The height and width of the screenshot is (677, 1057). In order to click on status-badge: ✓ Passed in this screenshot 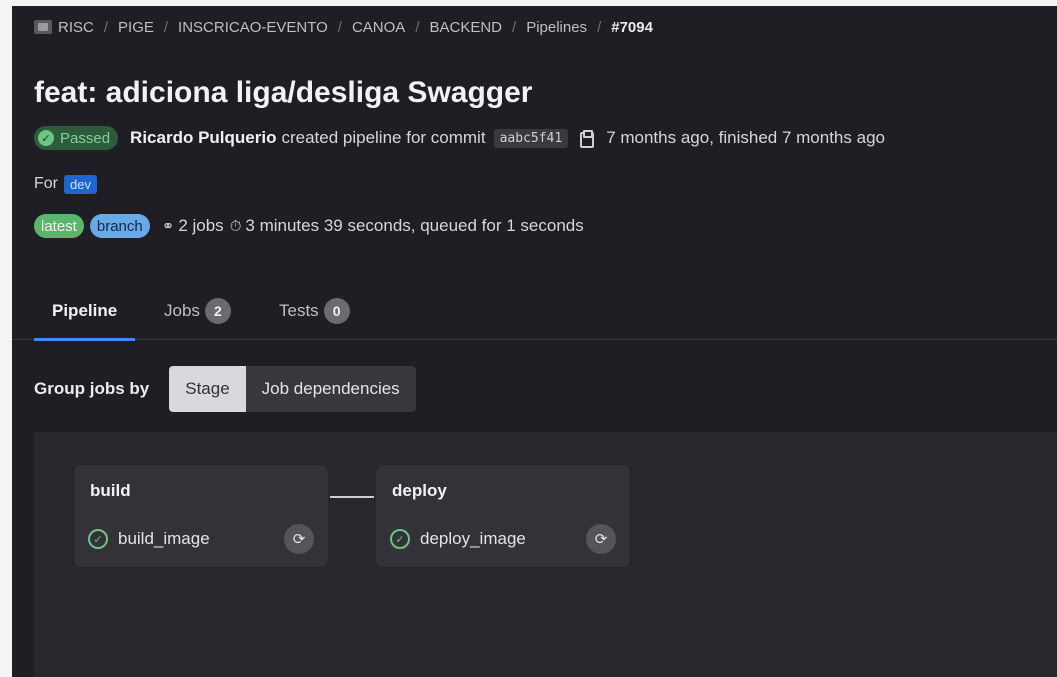, I will do `click(76, 138)`.